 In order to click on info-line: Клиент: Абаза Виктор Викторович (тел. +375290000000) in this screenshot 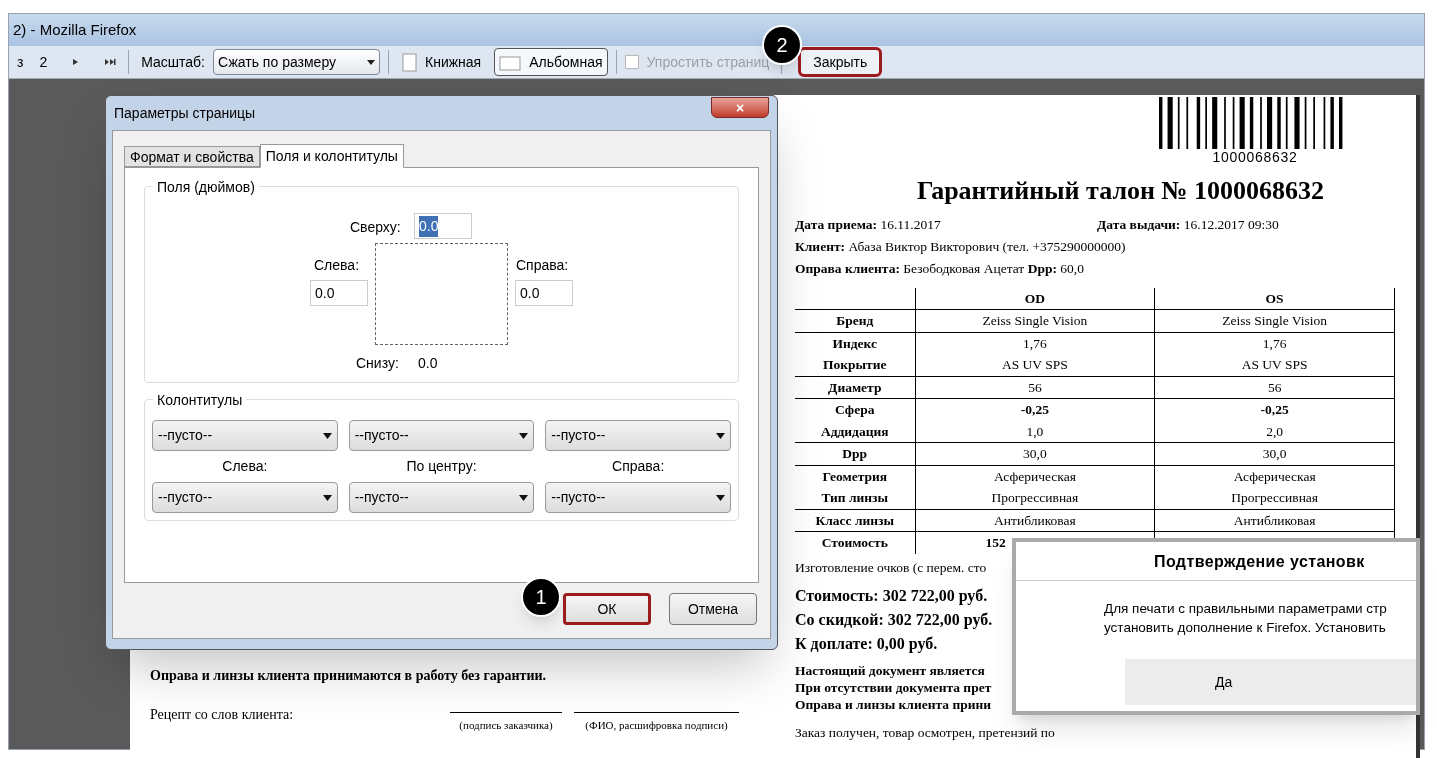, I will do `click(961, 247)`.